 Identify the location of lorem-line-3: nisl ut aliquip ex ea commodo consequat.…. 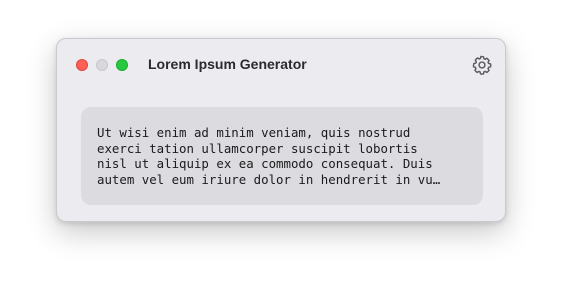
(265, 163).